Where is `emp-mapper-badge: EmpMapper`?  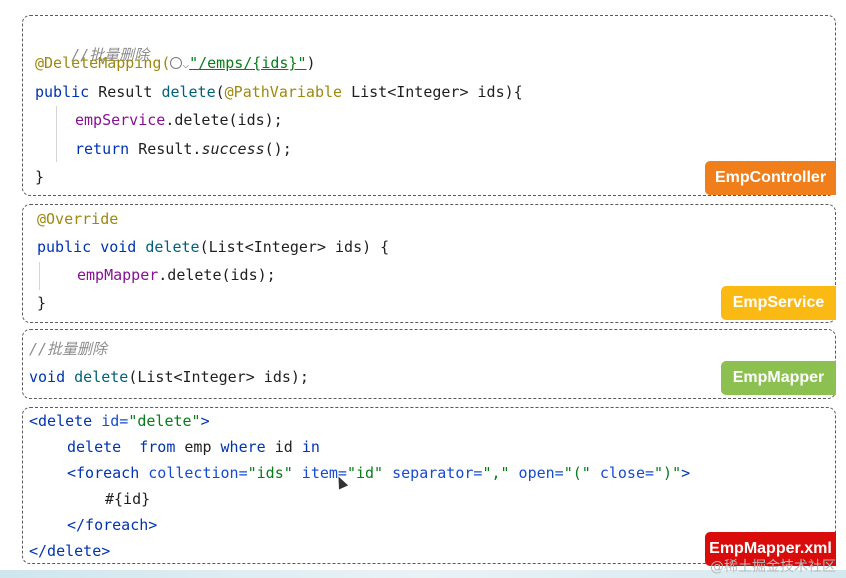
emp-mapper-badge: EmpMapper is located at coordinates (778, 378).